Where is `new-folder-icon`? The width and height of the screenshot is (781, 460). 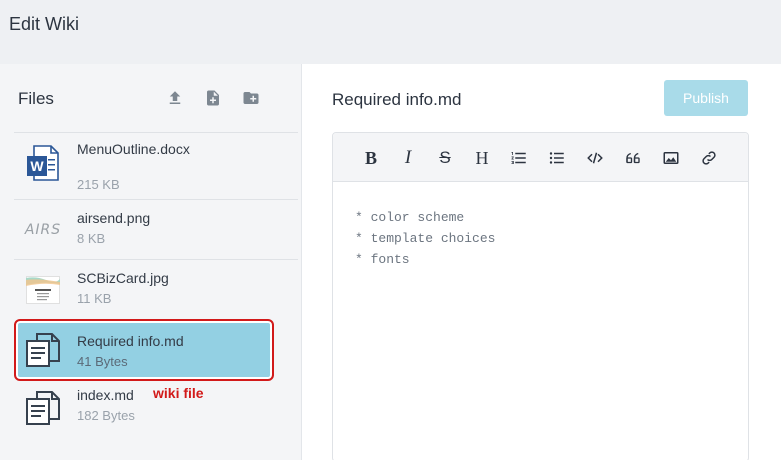 new-folder-icon is located at coordinates (251, 98).